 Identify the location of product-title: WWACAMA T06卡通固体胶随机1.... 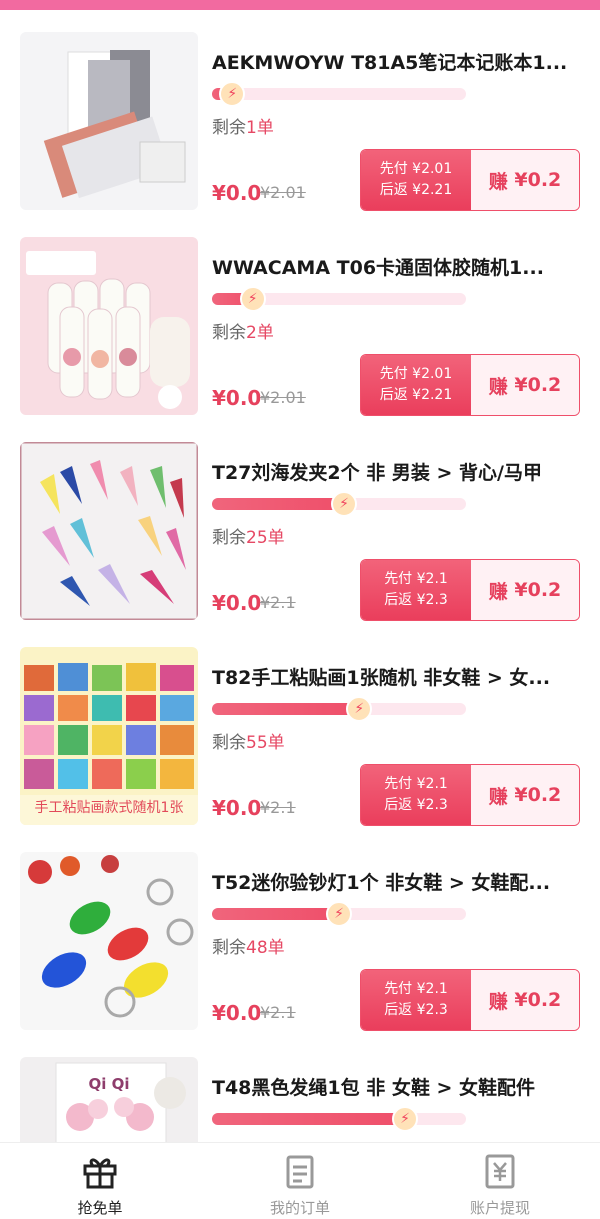
(397, 266).